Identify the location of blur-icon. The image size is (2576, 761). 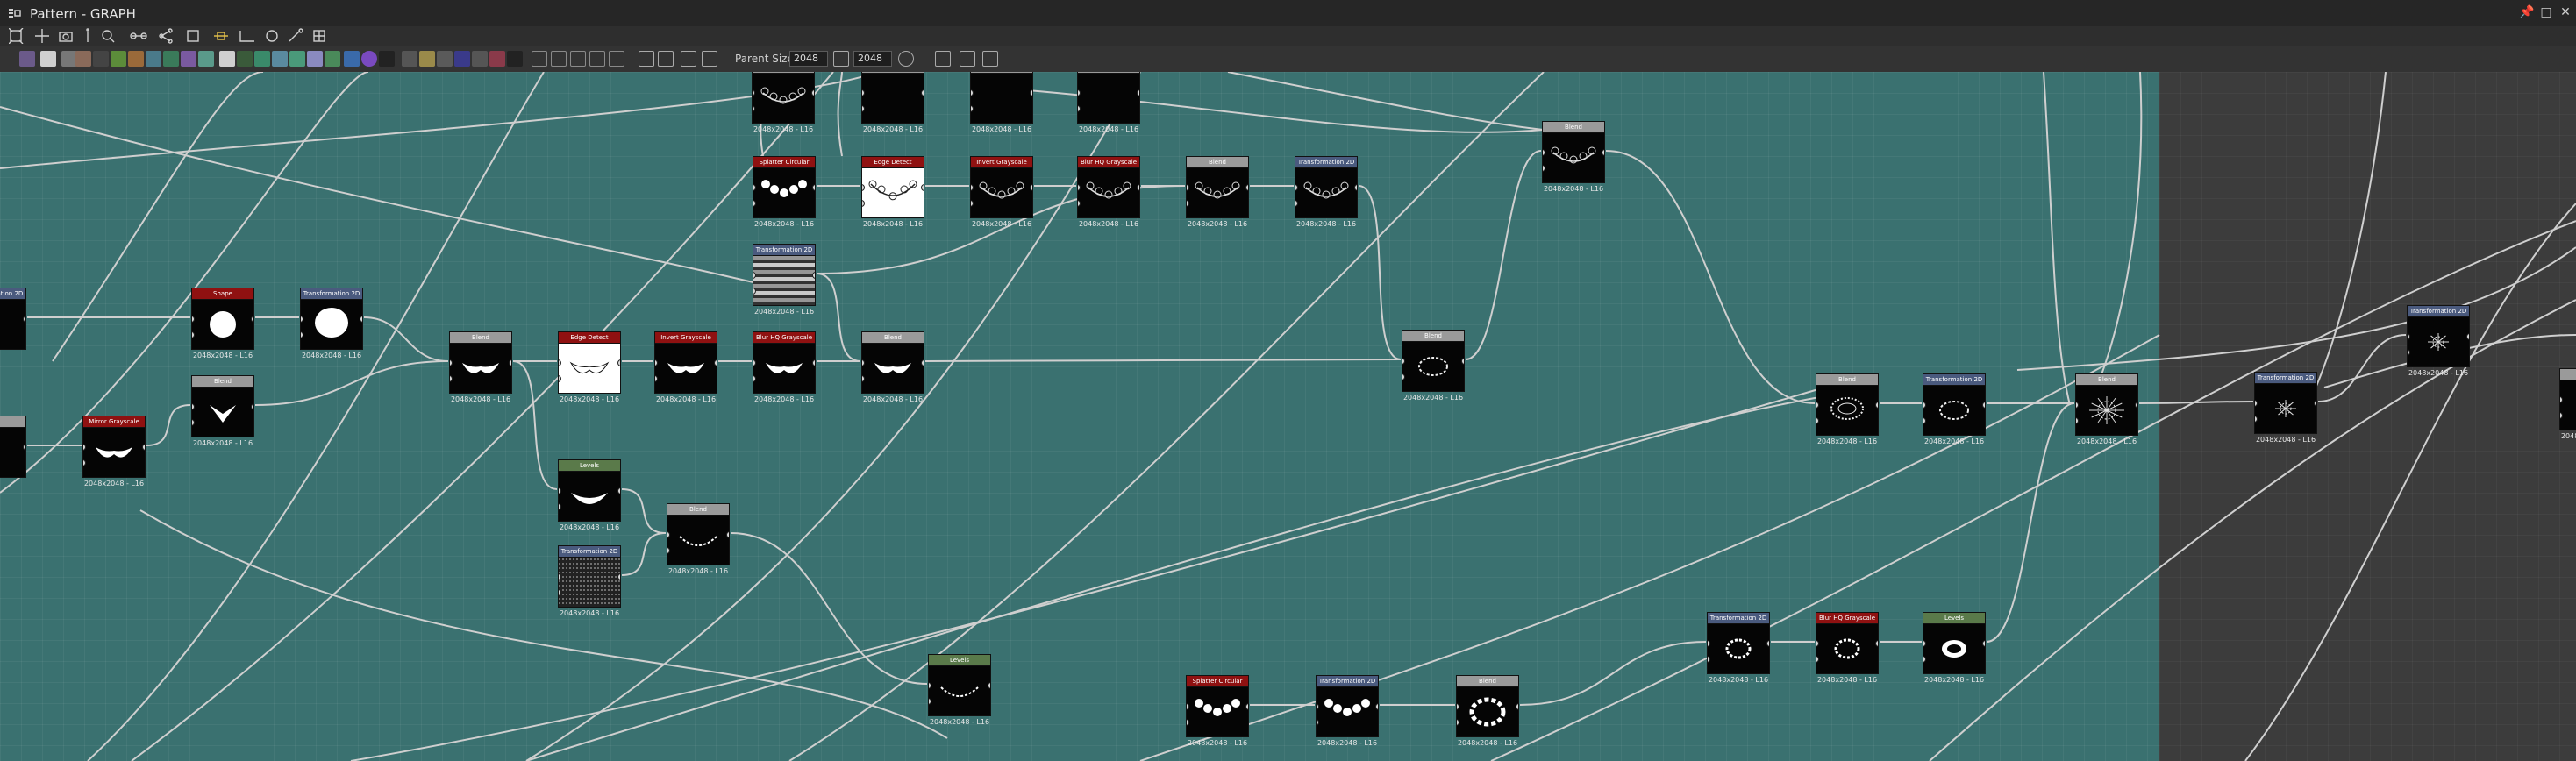
(153, 59).